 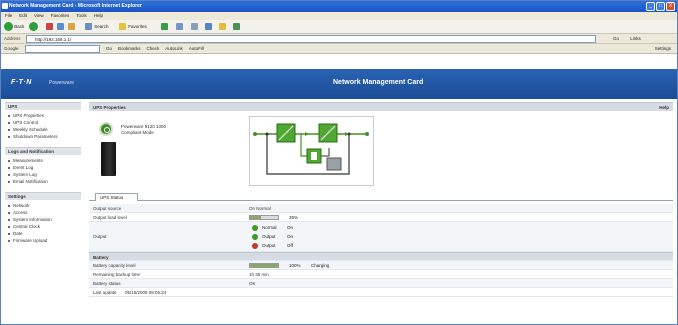 What do you see at coordinates (88, 27) in the screenshot?
I see `search-icon` at bounding box center [88, 27].